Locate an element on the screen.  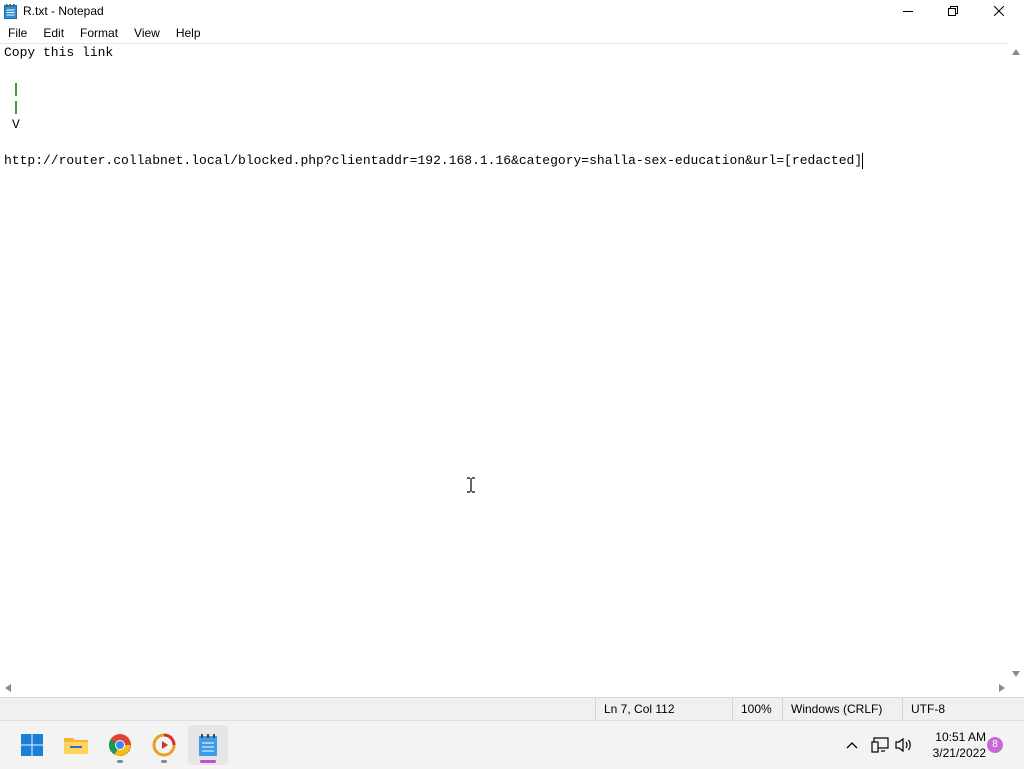
scroll-up-icon is located at coordinates (1016, 52).